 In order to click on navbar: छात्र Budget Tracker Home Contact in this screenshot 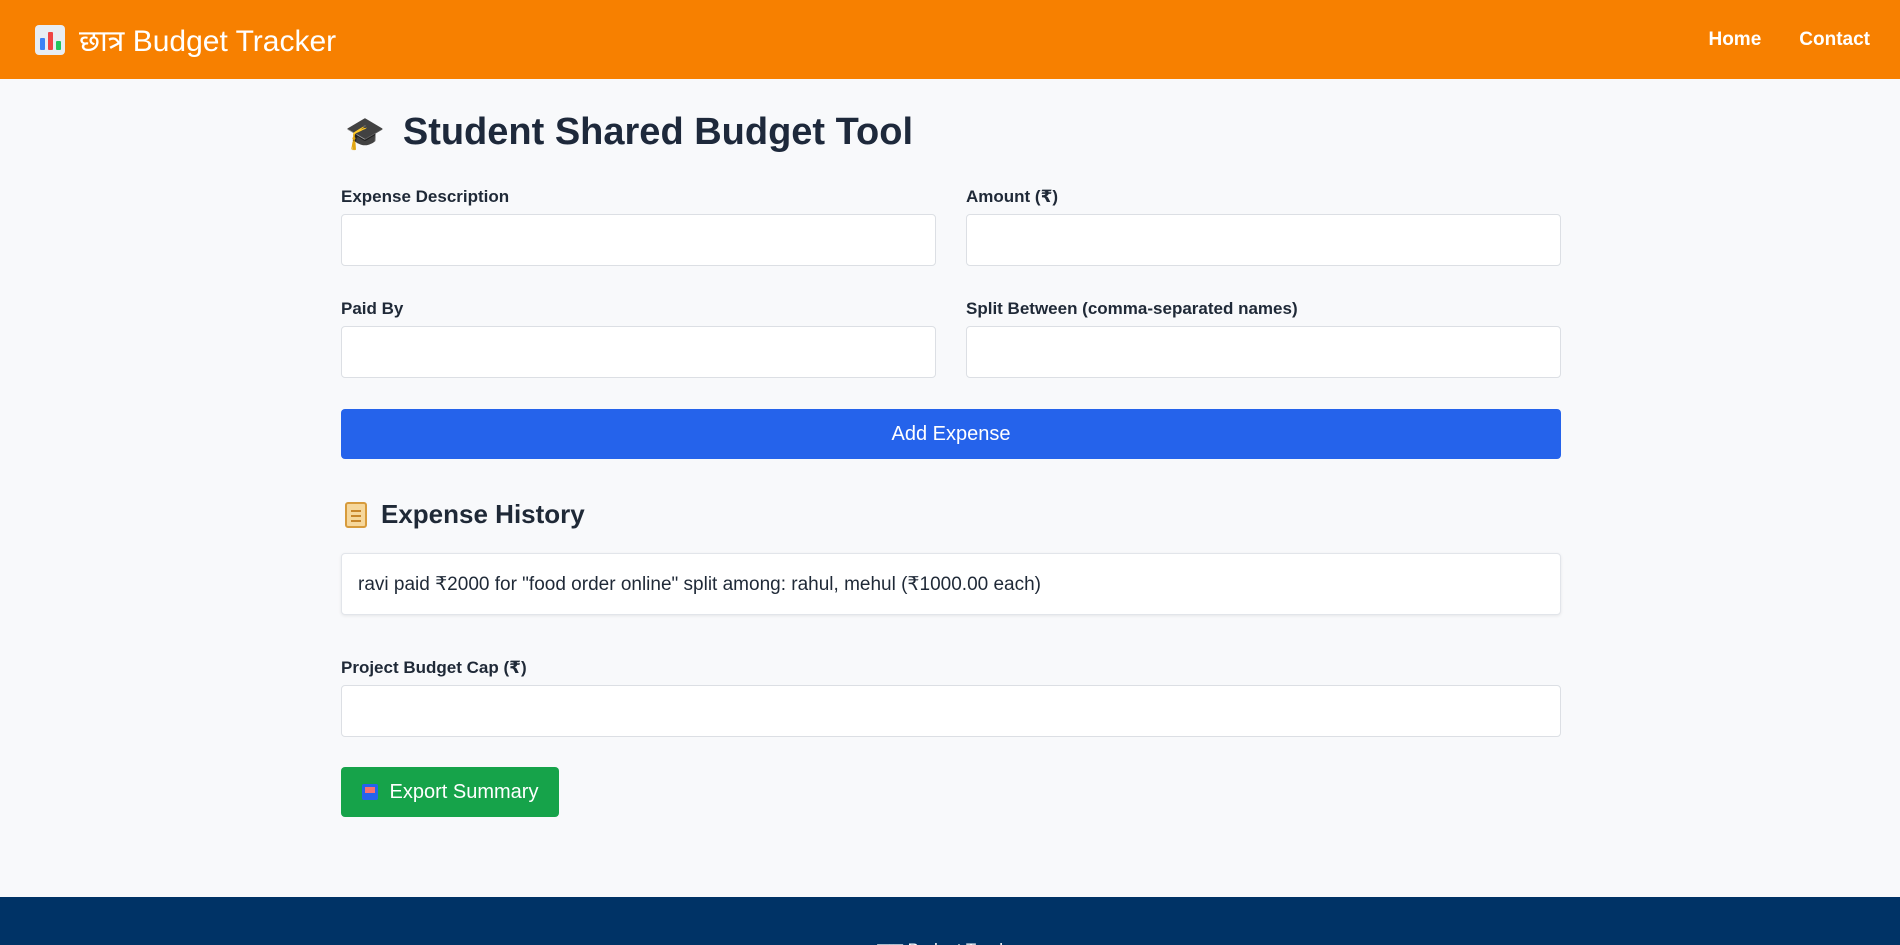, I will do `click(950, 39)`.